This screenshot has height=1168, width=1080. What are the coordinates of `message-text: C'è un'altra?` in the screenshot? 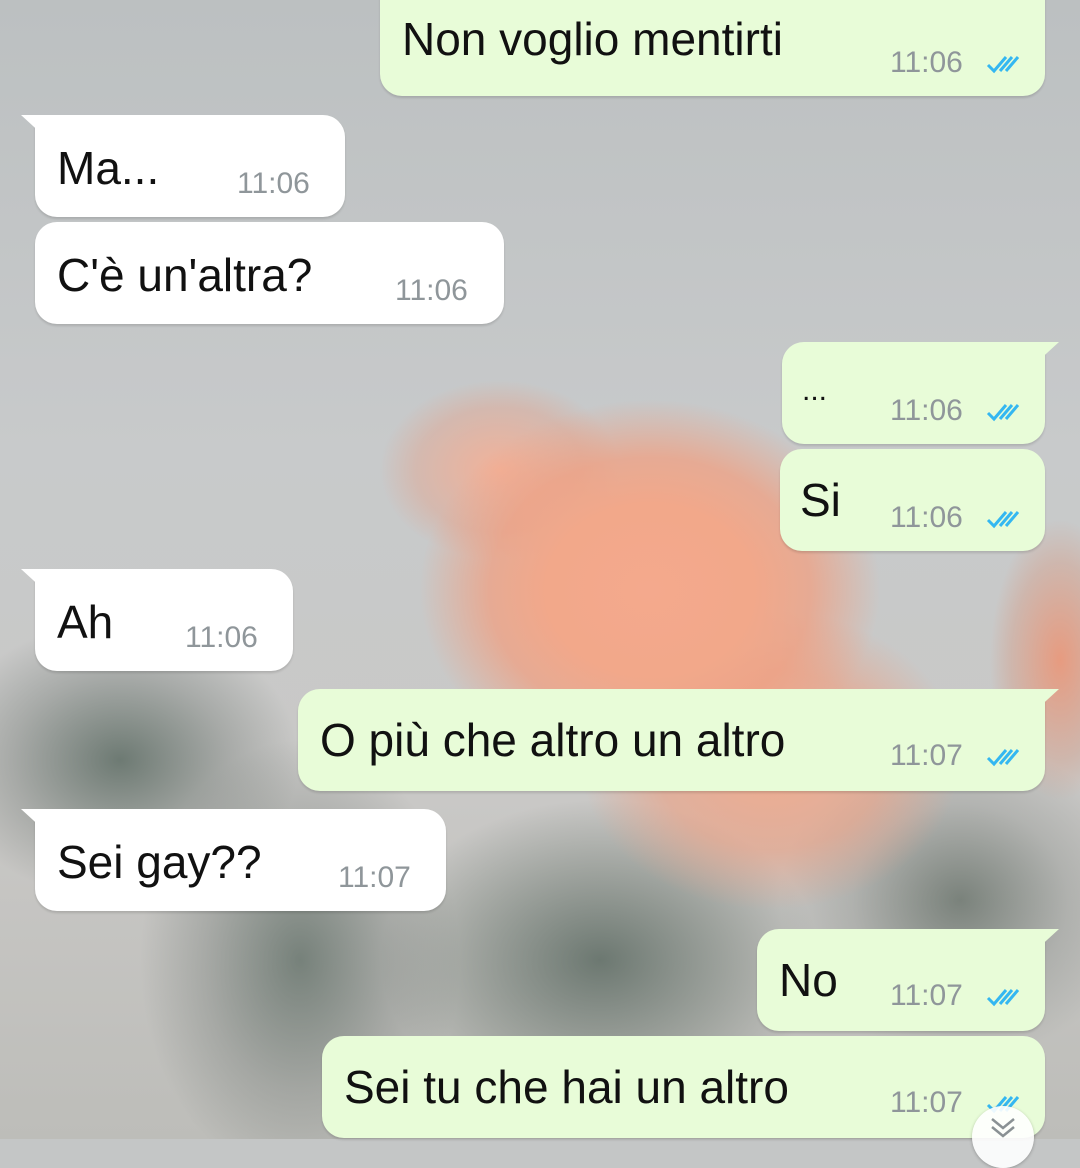 It's located at (185, 275).